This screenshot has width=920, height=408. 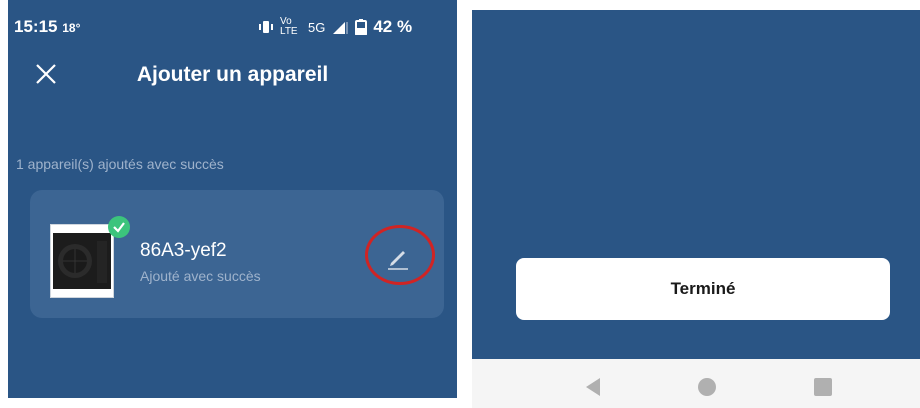 I want to click on pencil-icon, so click(x=398, y=260).